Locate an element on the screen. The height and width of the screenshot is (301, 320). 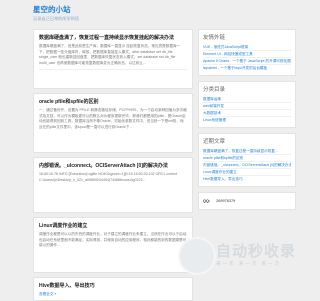
category-link: Linux系统管理 is located at coordinates (247, 119).